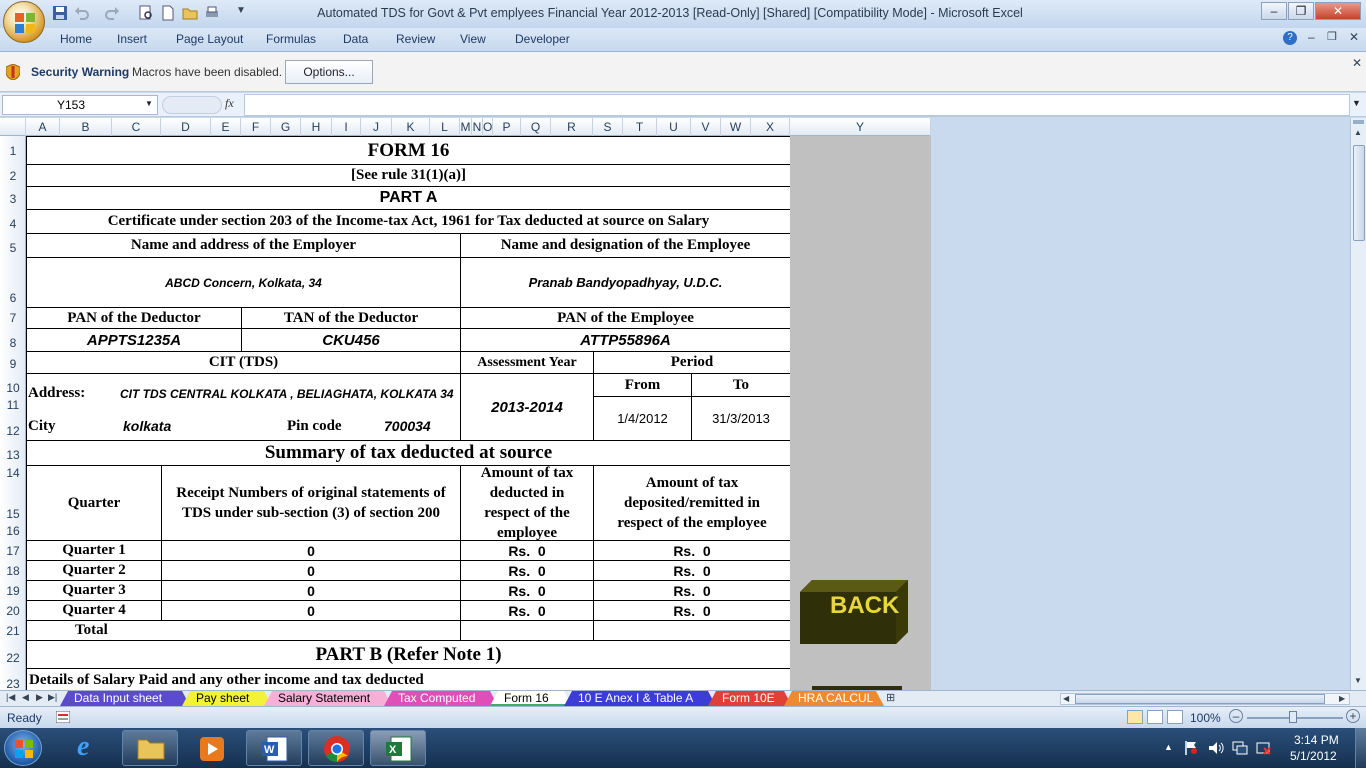 The height and width of the screenshot is (768, 1366). I want to click on column-header: D, so click(186, 127).